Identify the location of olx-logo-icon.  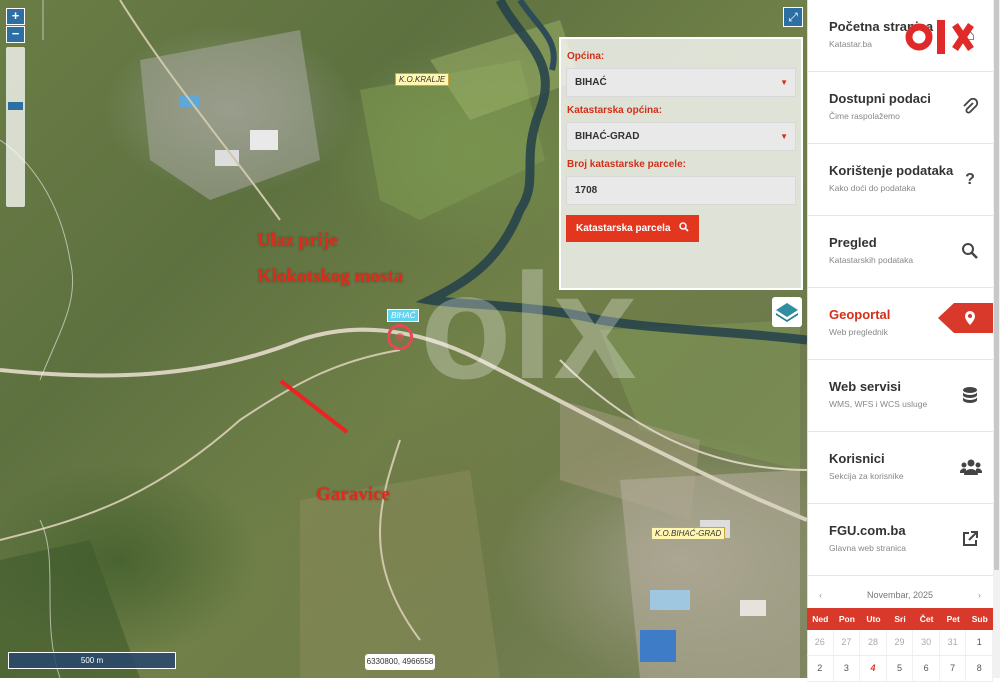
(939, 37).